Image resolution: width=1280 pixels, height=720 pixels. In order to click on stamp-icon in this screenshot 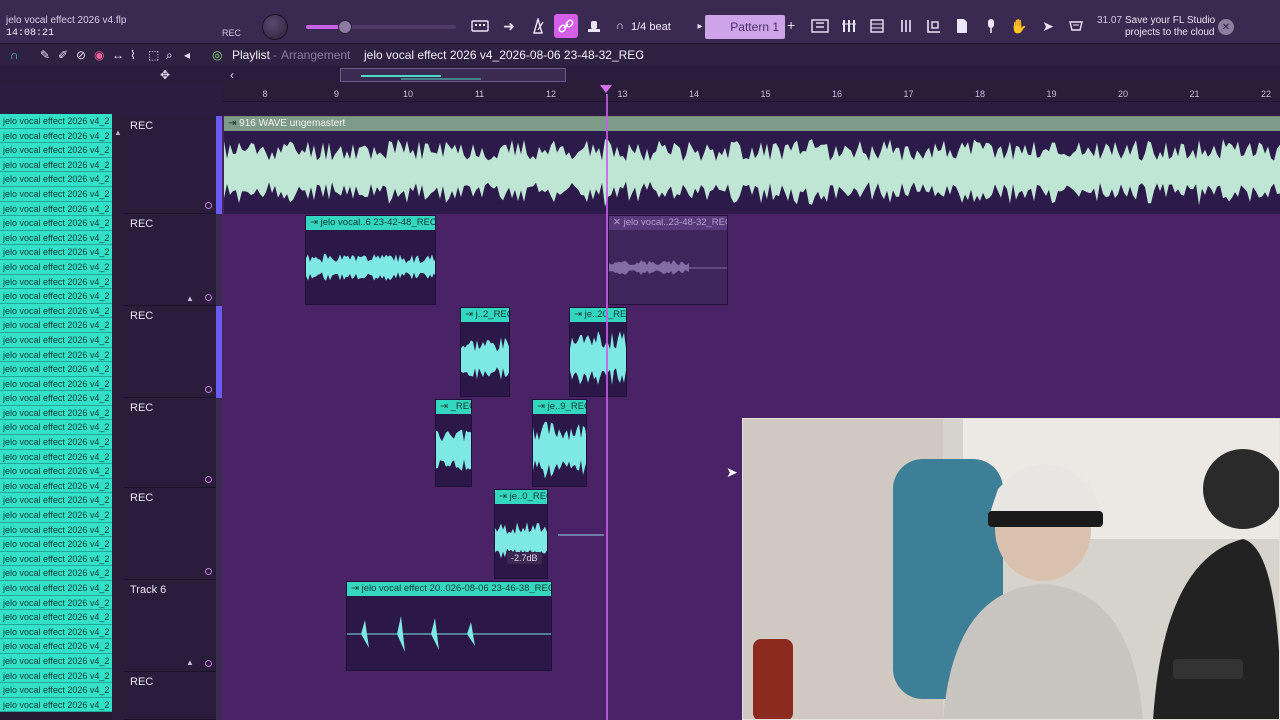, I will do `click(594, 26)`.